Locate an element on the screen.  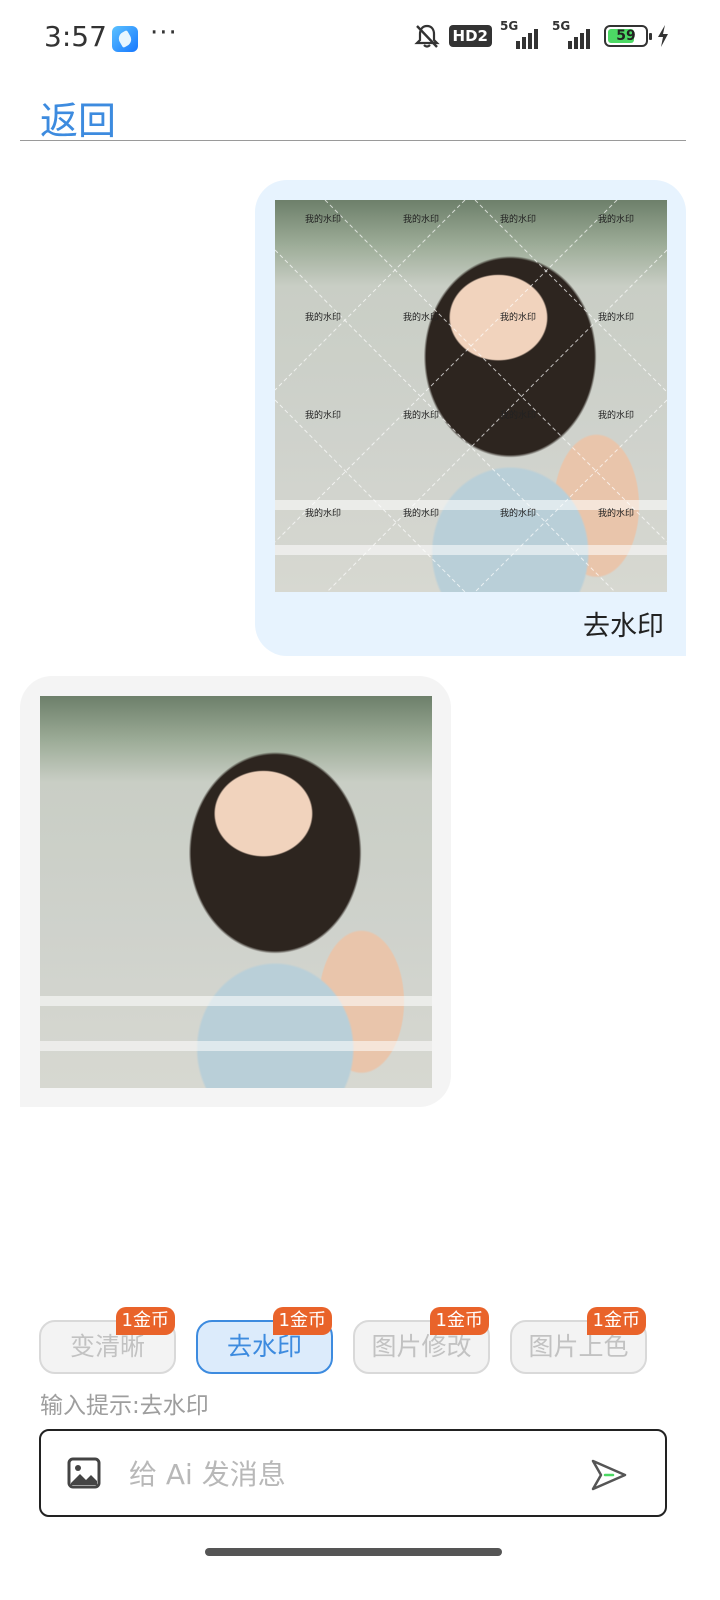
hint-label: 输入提示: is located at coordinates (90, 1406).